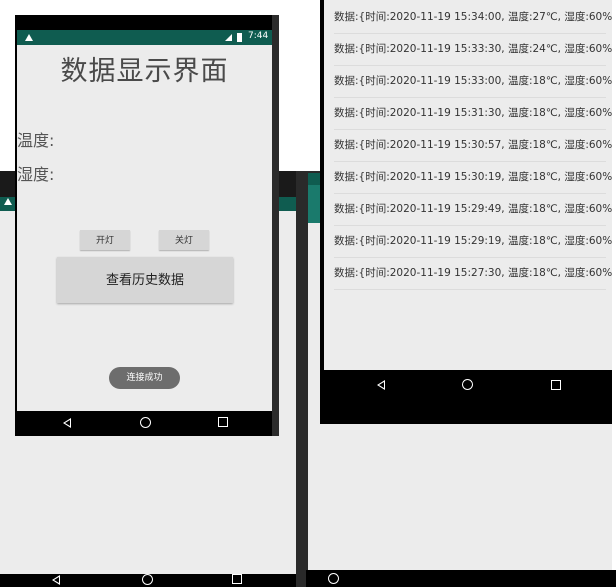  I want to click on temperature-label: 温度:, so click(36, 140).